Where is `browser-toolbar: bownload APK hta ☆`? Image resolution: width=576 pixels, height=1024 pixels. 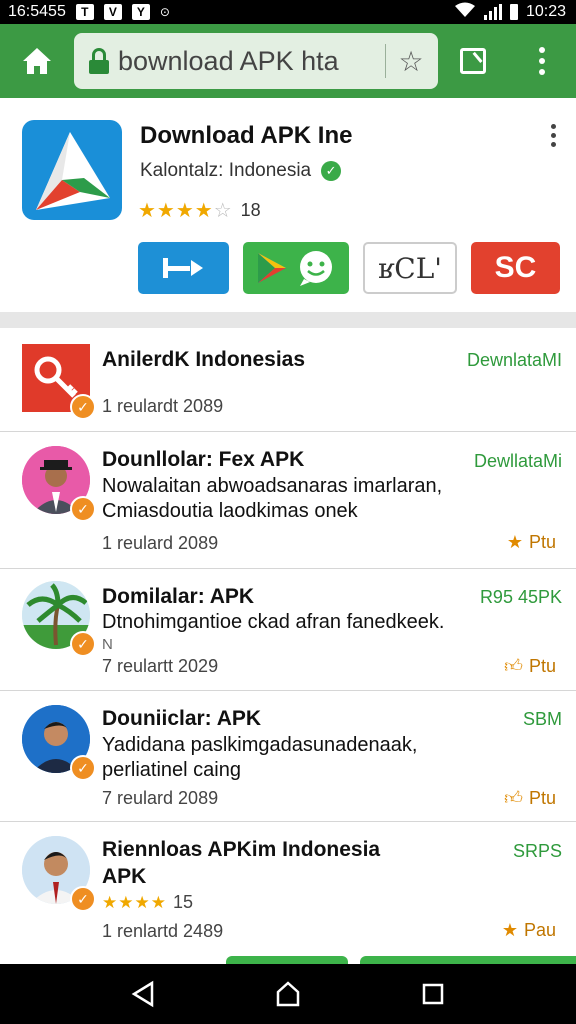 browser-toolbar: bownload APK hta ☆ is located at coordinates (288, 61).